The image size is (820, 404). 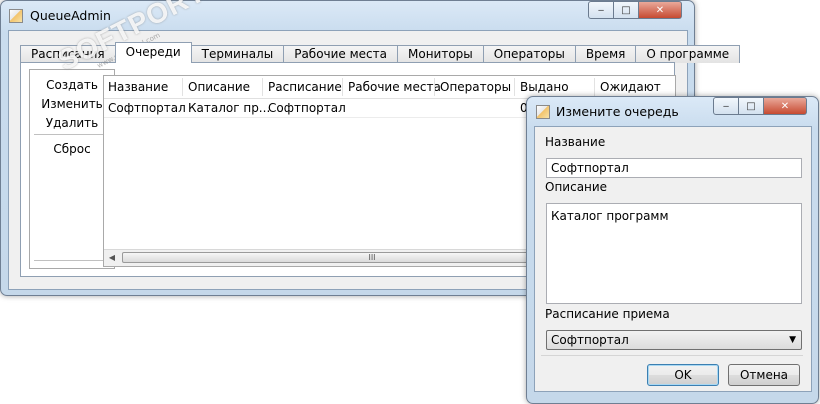 What do you see at coordinates (72, 123) in the screenshot?
I see `delete-button: Удалить` at bounding box center [72, 123].